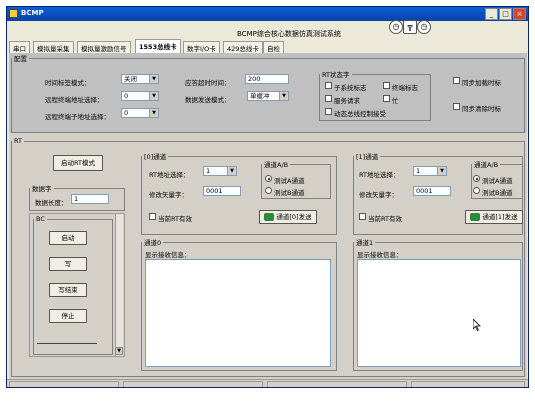  What do you see at coordinates (481, 109) in the screenshot?
I see `sync-clear-label: 同步清除时标` at bounding box center [481, 109].